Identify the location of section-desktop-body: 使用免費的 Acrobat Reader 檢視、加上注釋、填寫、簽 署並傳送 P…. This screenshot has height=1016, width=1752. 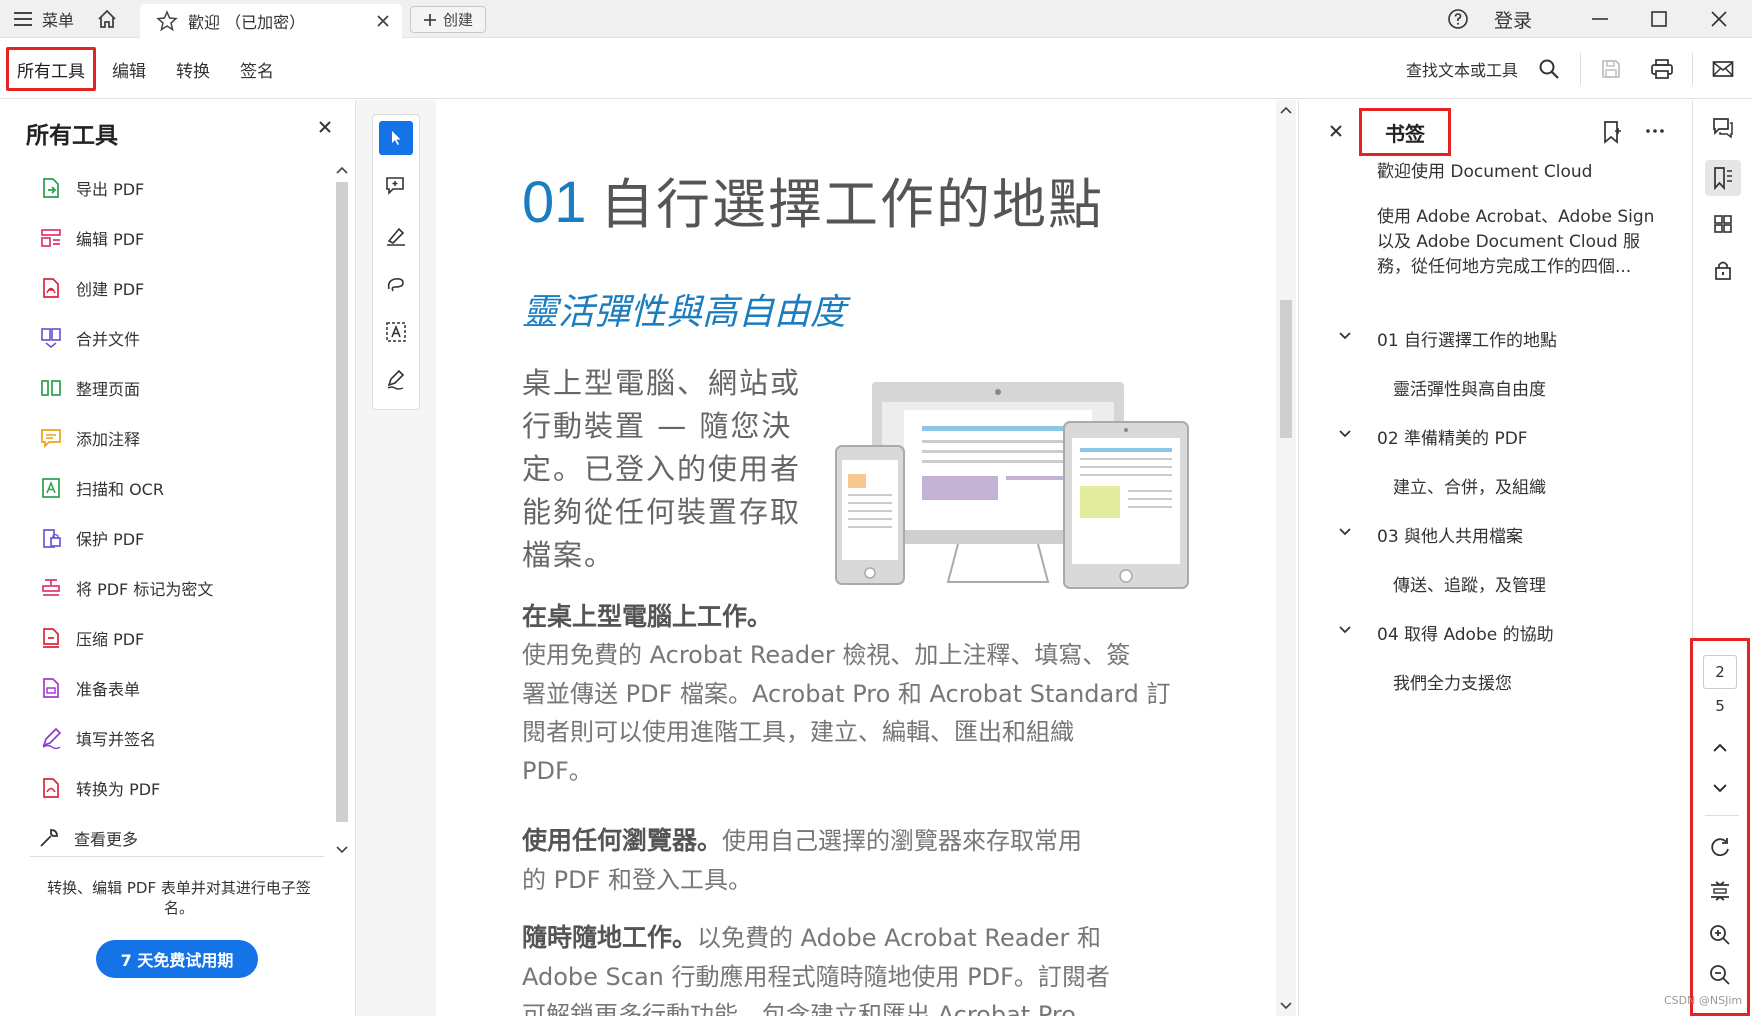
(846, 713).